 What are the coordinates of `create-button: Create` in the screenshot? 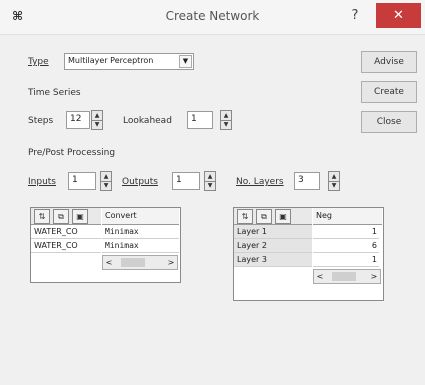 It's located at (389, 92).